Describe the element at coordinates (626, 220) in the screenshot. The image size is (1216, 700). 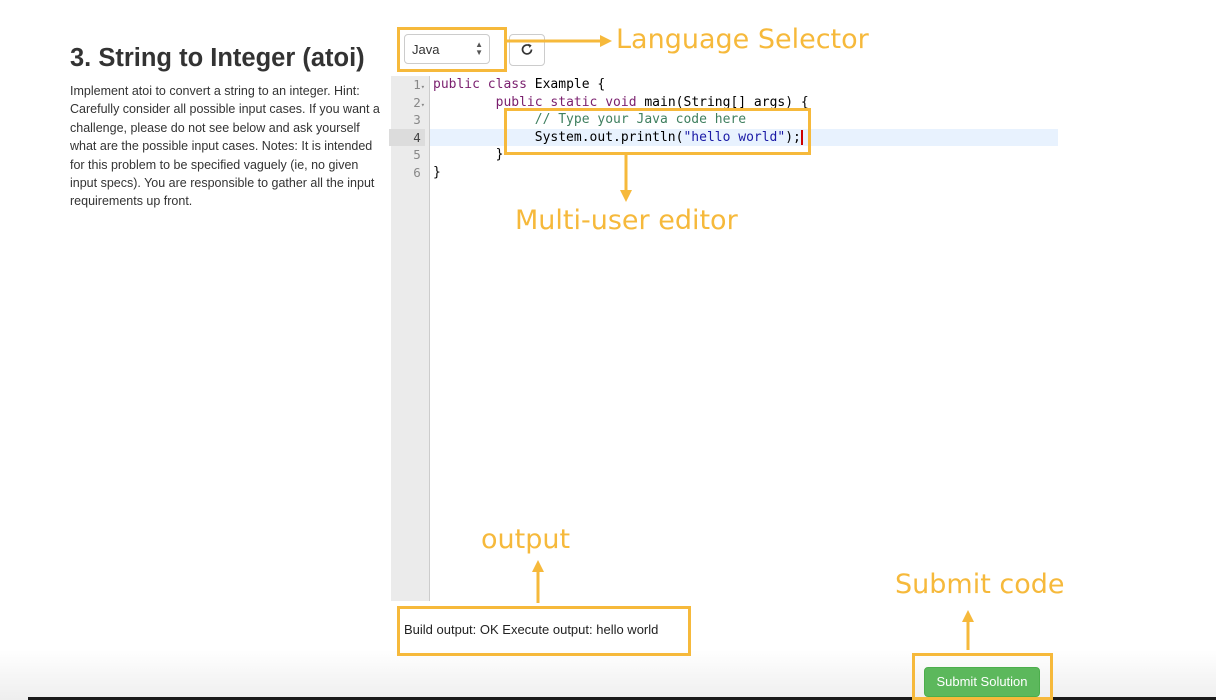
I see `multi-user-editor-annotation: Multi-user editor` at that location.